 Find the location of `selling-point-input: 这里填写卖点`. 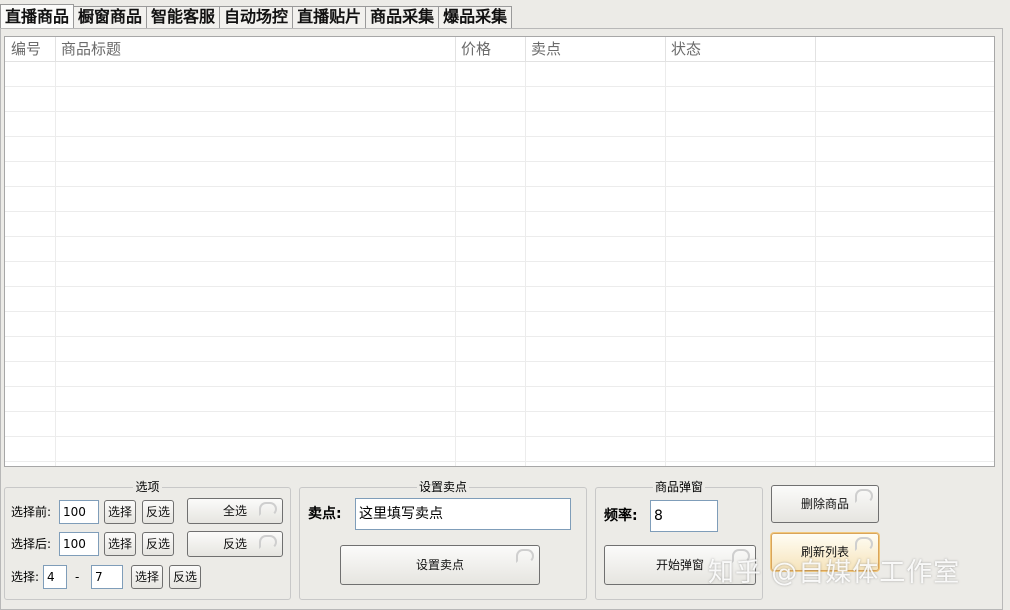

selling-point-input: 这里填写卖点 is located at coordinates (463, 514).